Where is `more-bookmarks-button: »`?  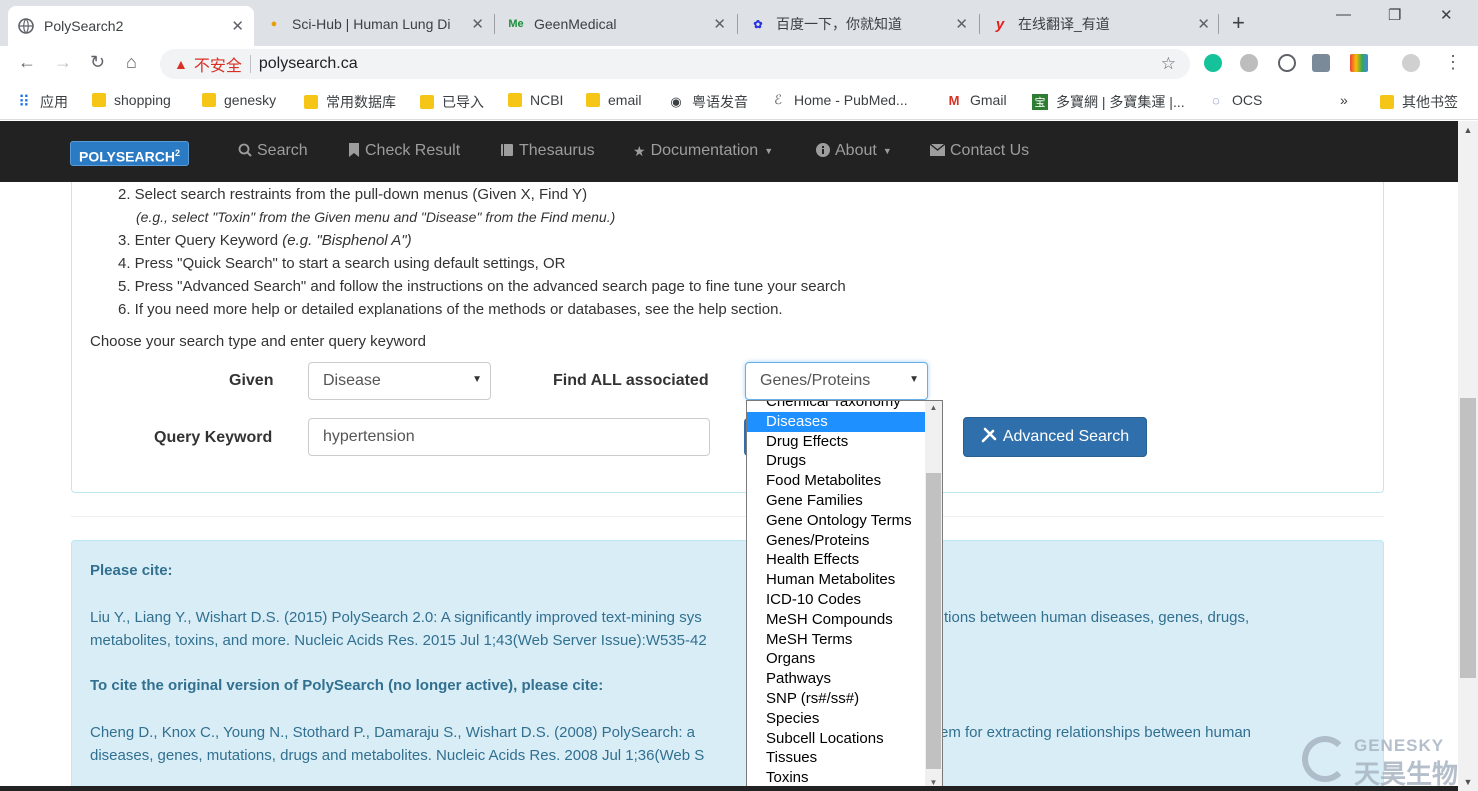
more-bookmarks-button: » is located at coordinates (1344, 100).